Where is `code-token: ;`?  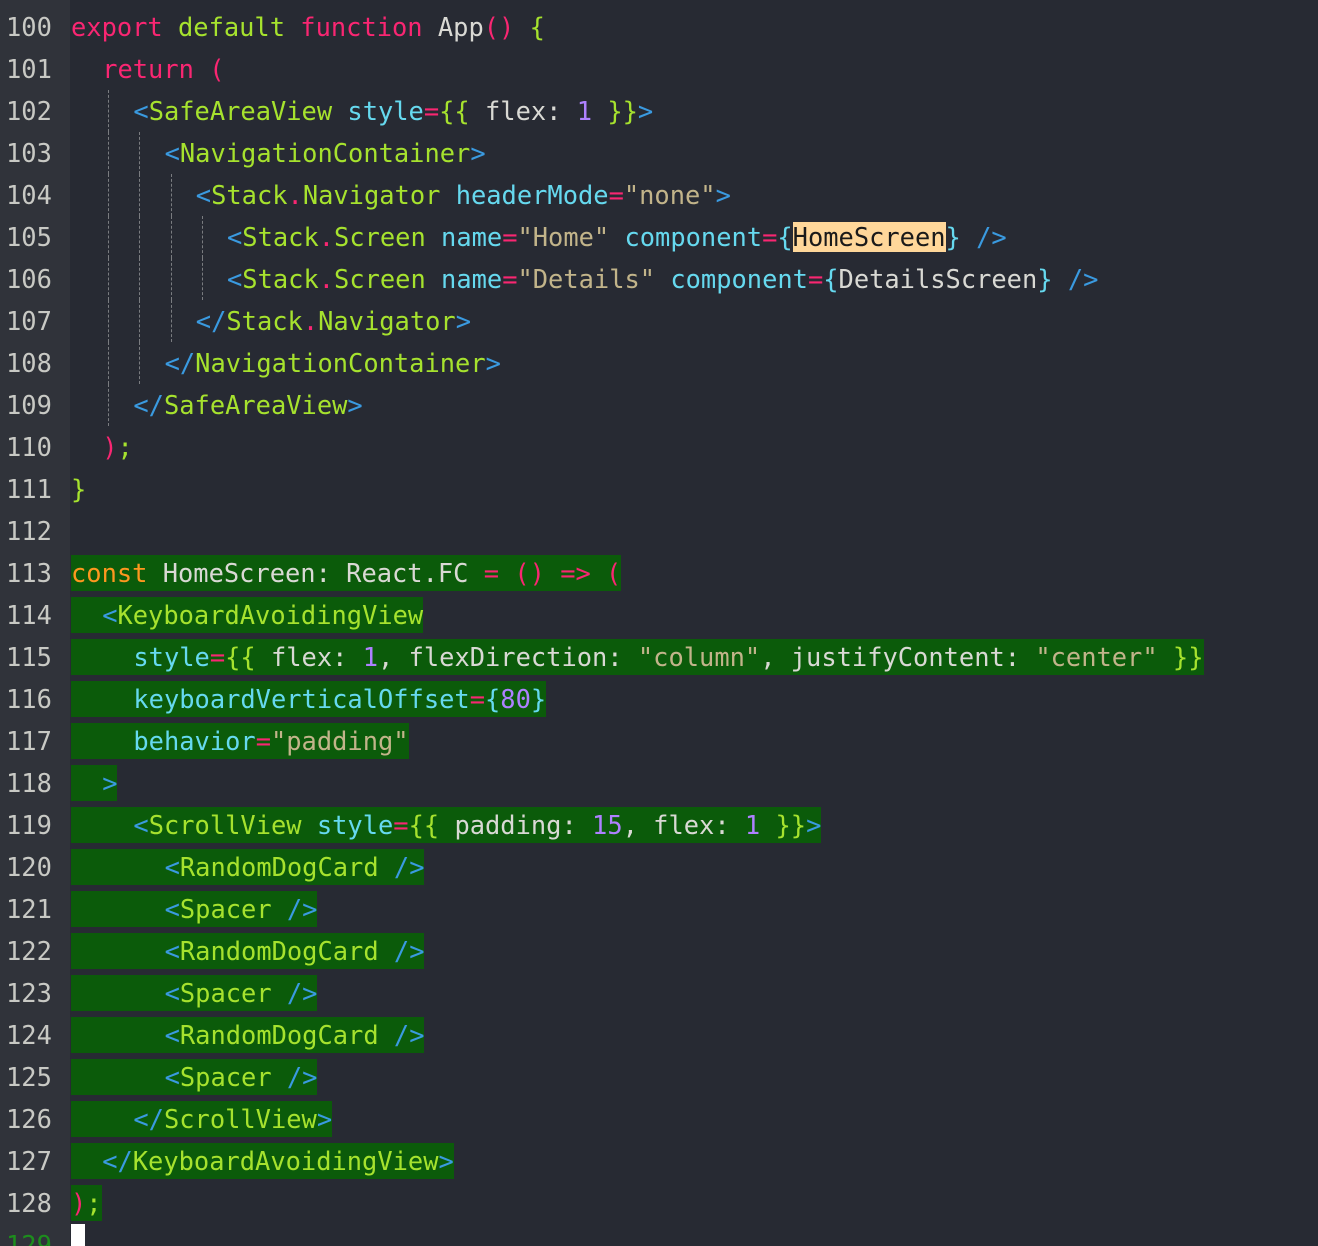 code-token: ; is located at coordinates (94, 1203).